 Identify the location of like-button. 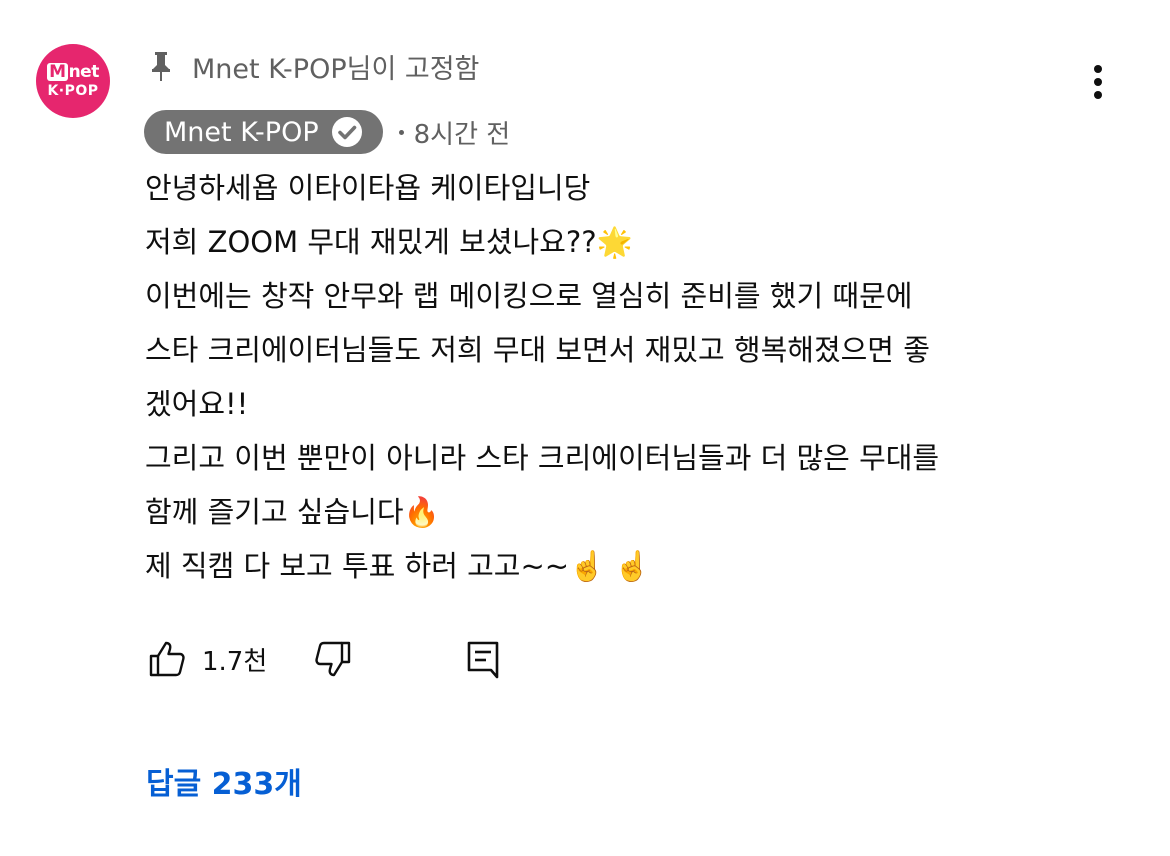
(167, 659).